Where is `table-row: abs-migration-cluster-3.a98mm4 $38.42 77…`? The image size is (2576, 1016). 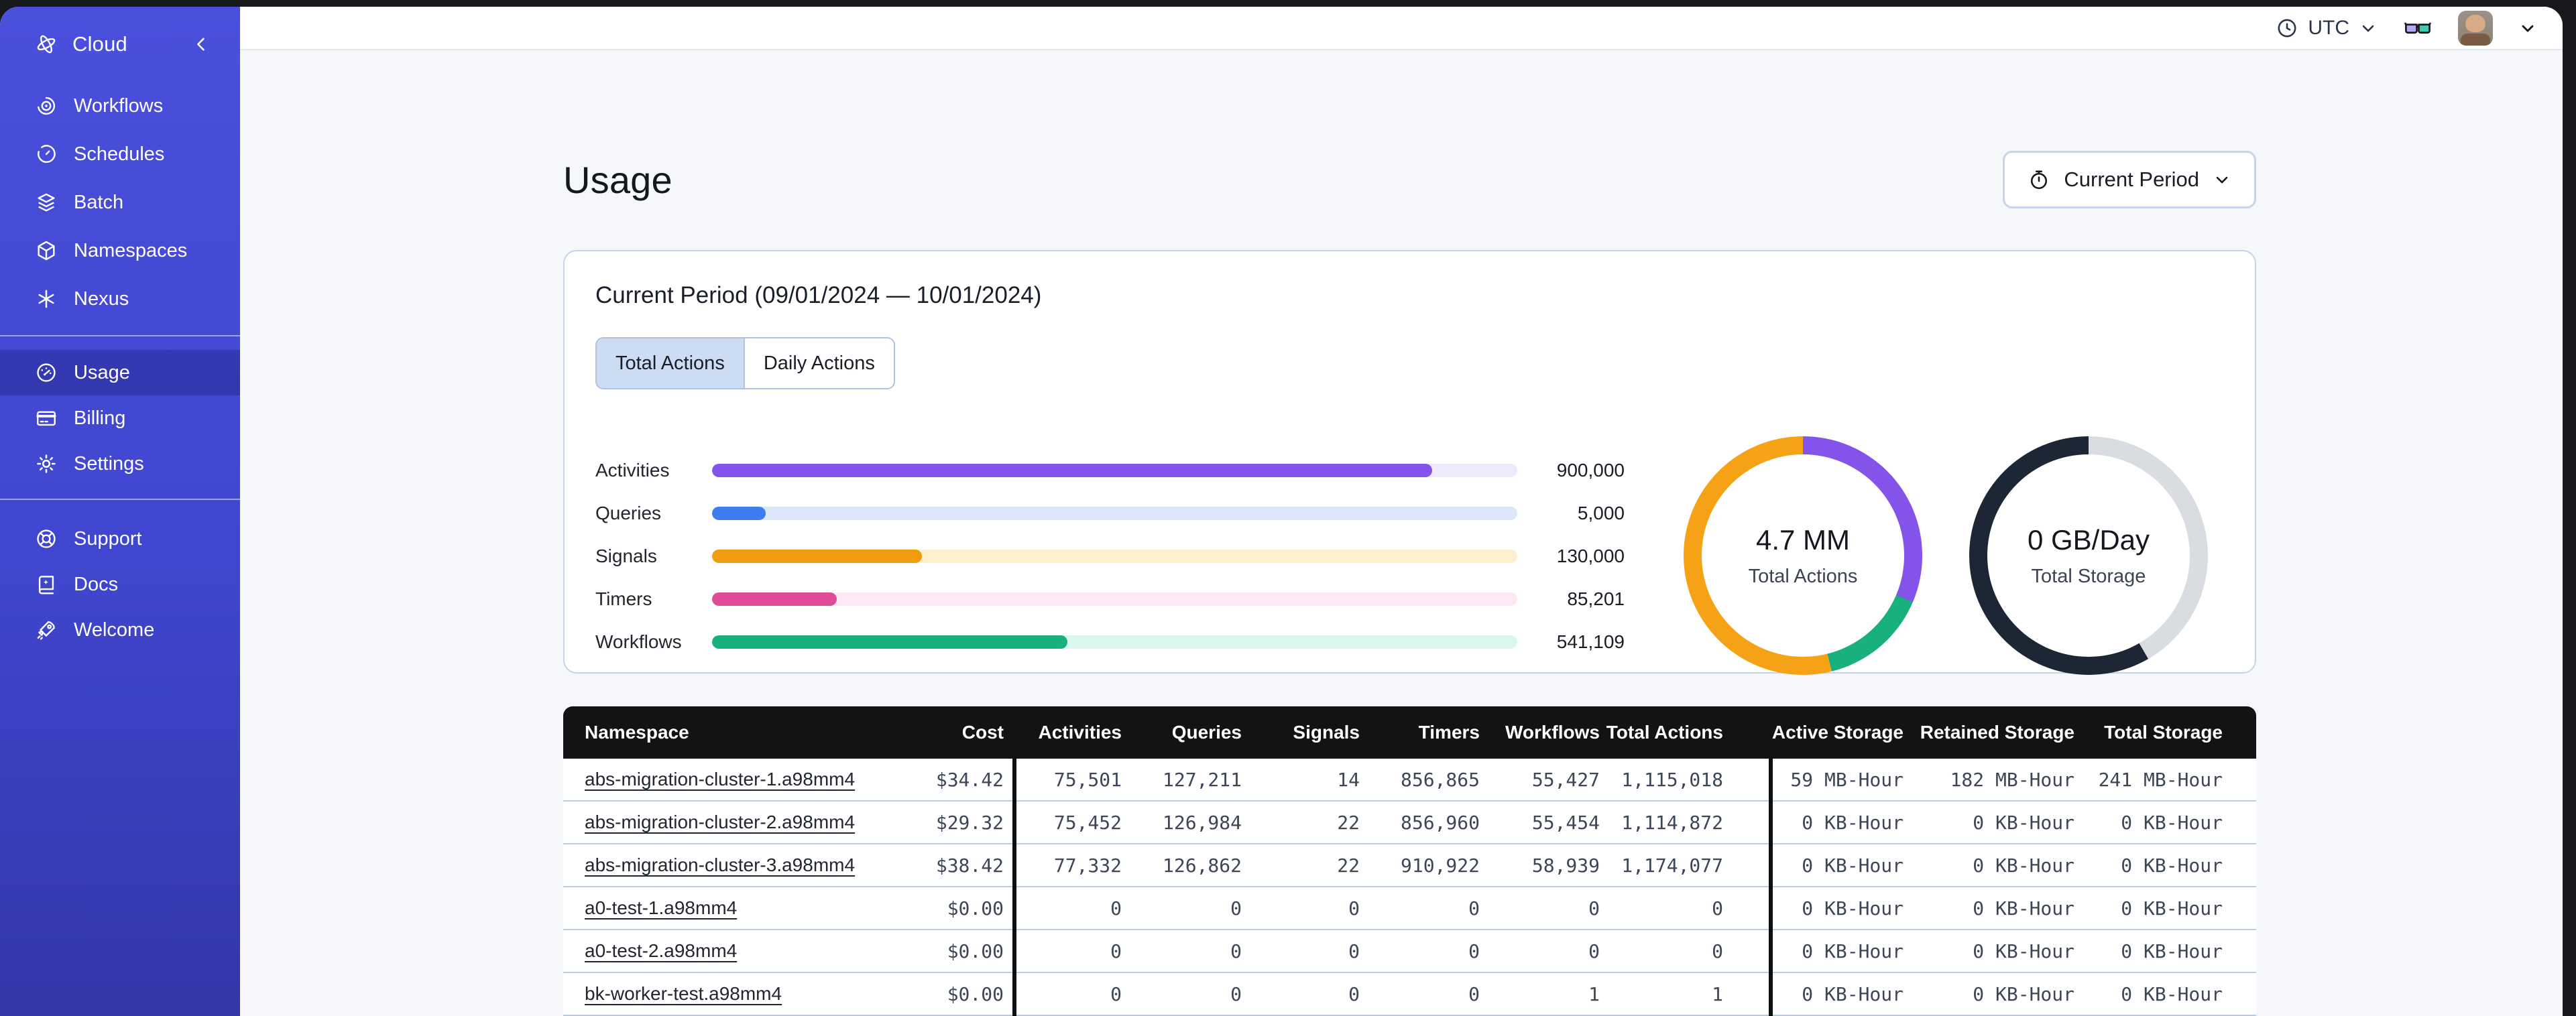 table-row: abs-migration-cluster-3.a98mm4 $38.42 77… is located at coordinates (1409, 866).